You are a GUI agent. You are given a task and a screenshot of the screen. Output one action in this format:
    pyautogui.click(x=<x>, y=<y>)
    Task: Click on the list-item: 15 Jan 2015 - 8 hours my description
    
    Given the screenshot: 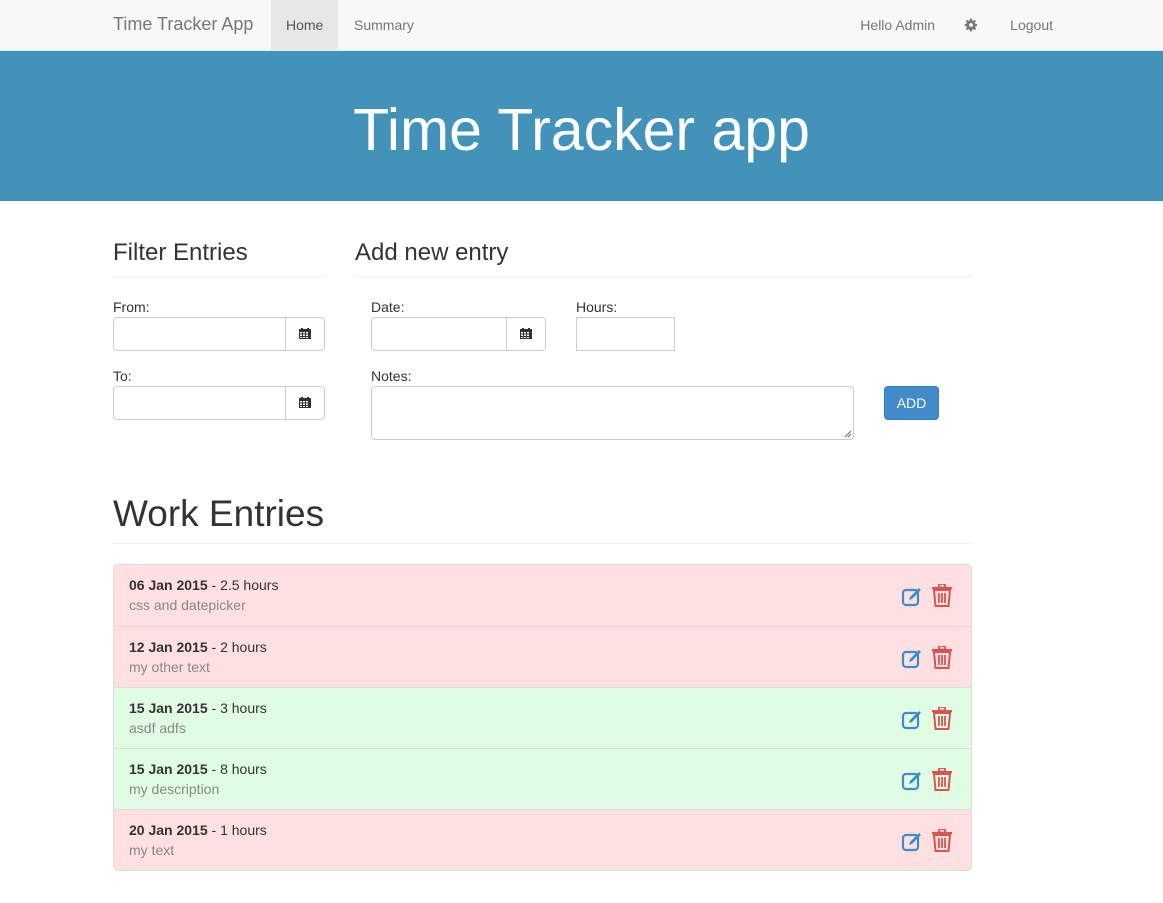 What is the action you would take?
    pyautogui.click(x=542, y=778)
    